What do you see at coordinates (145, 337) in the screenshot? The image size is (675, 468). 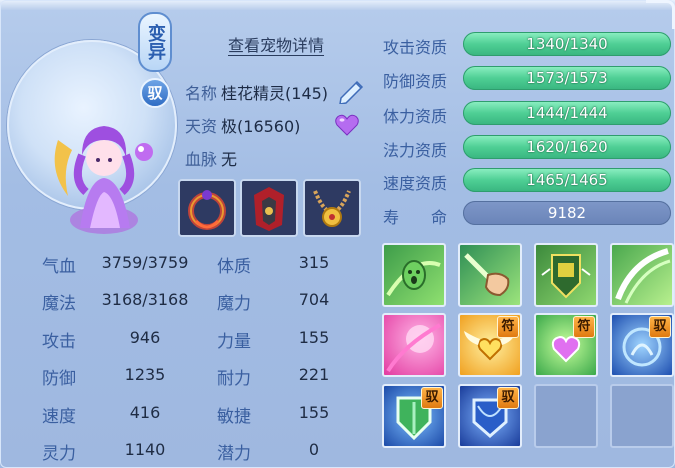 I see `stat-value-attack: 946` at bounding box center [145, 337].